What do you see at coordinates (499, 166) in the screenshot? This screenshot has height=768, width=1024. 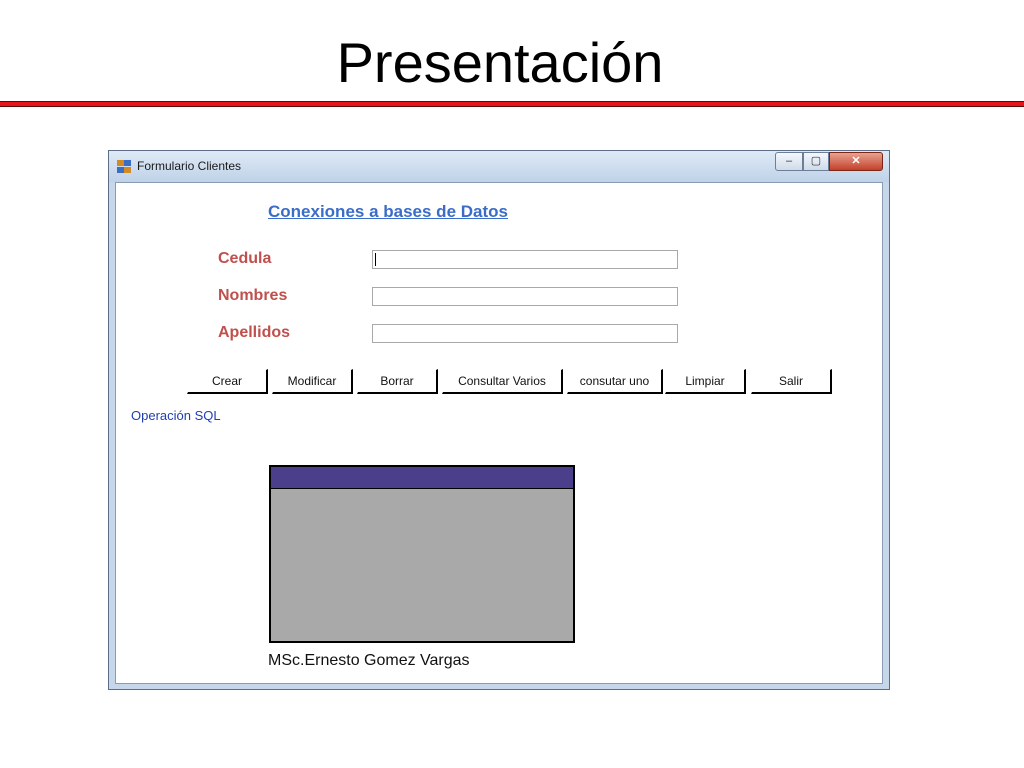 I see `window-titlebar: Formulario Clientes – ▢ ✕` at bounding box center [499, 166].